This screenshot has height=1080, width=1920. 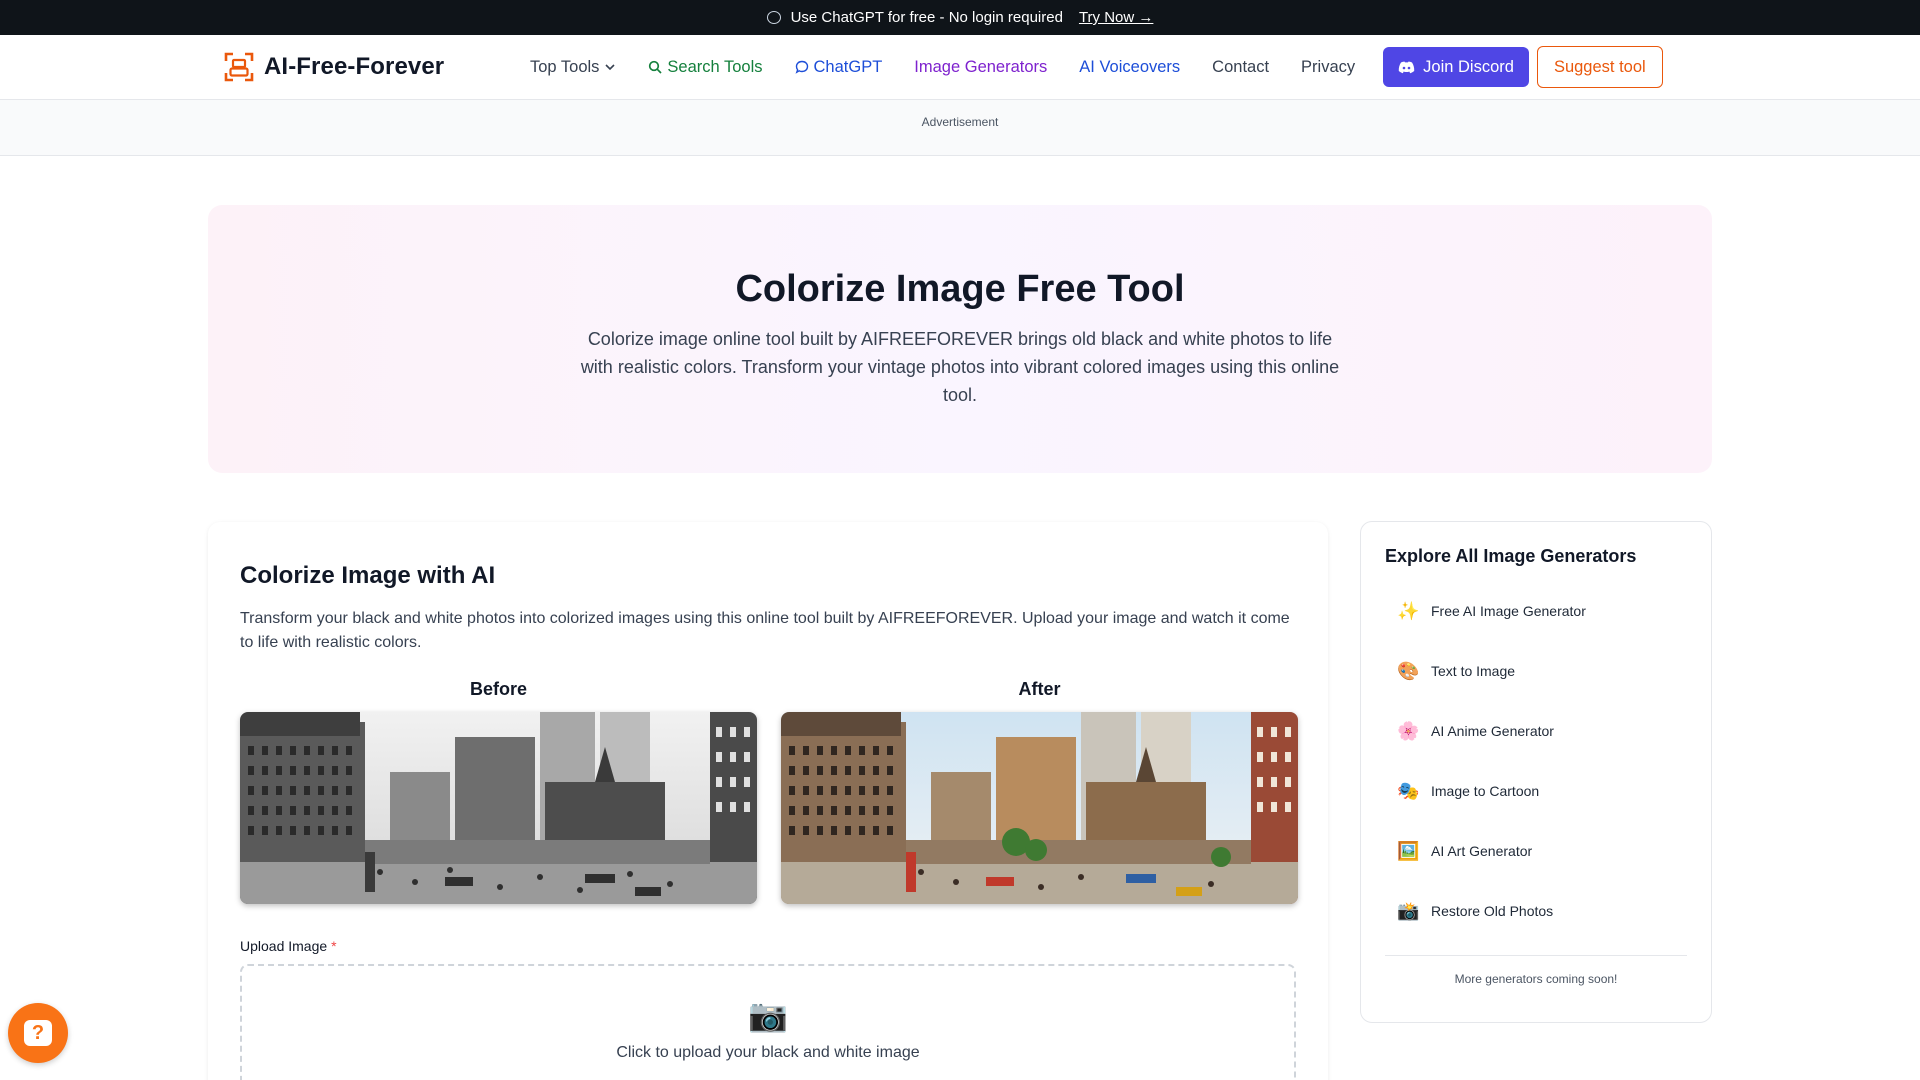 I want to click on search-icon, so click(x=656, y=67).